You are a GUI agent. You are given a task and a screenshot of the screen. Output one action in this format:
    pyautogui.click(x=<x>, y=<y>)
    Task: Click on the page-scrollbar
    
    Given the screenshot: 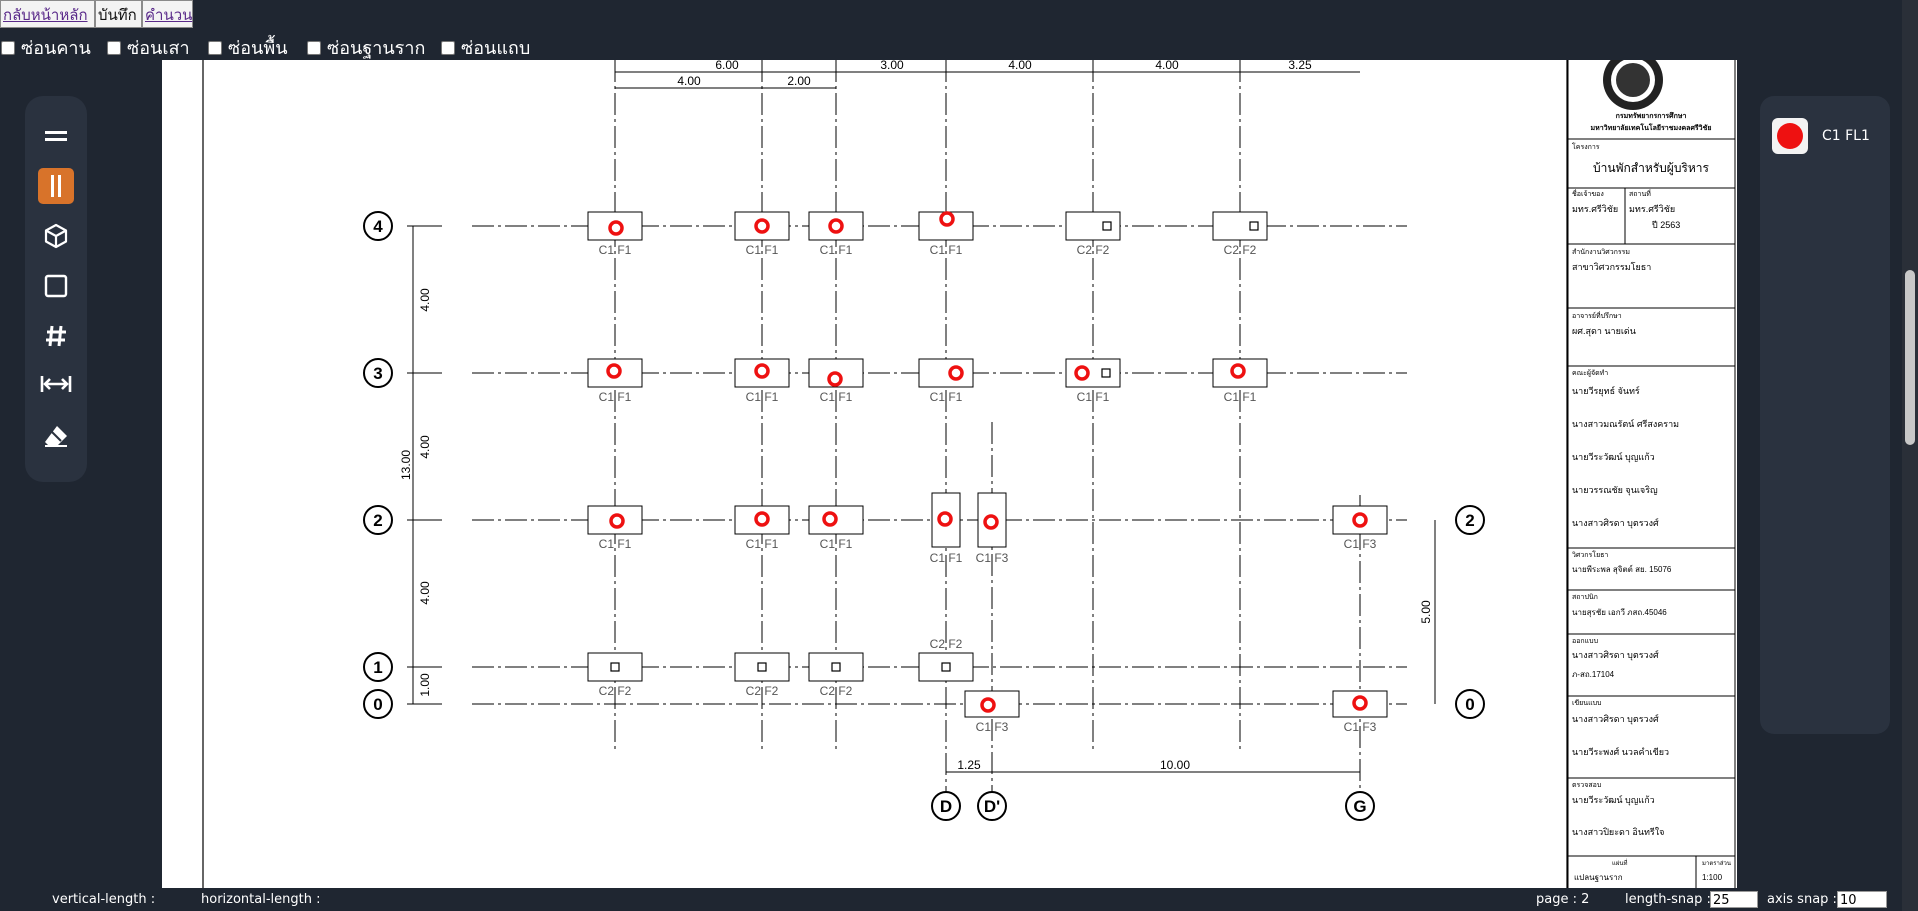 What is the action you would take?
    pyautogui.click(x=1910, y=455)
    